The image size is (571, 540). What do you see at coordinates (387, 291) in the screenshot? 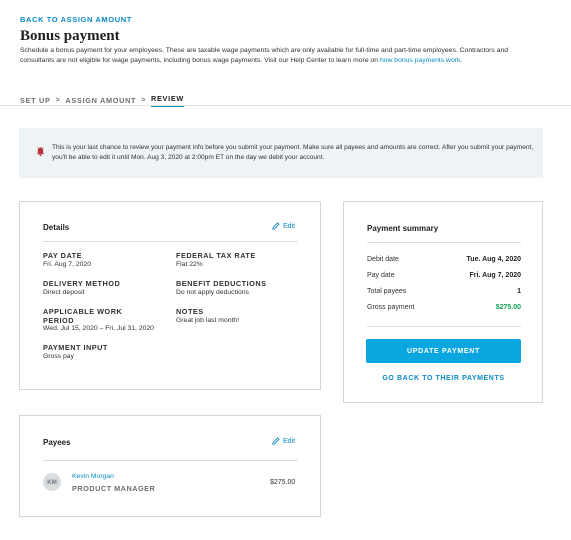
I see `summary-label: Total payees` at bounding box center [387, 291].